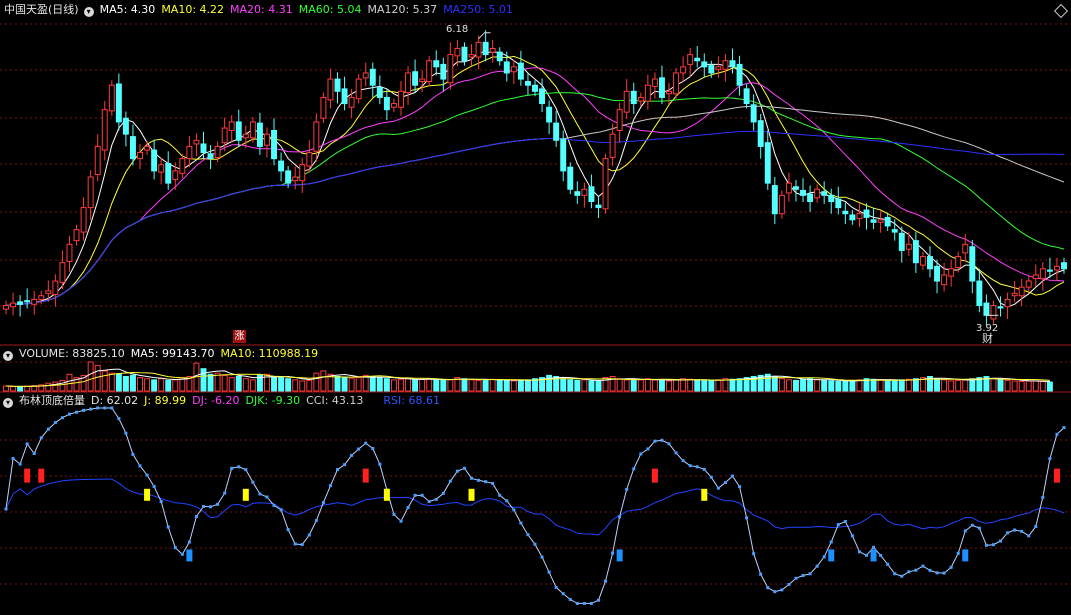 This screenshot has height=615, width=1071. What do you see at coordinates (335, 400) in the screenshot?
I see `indicator-cci: CCI: 43.13` at bounding box center [335, 400].